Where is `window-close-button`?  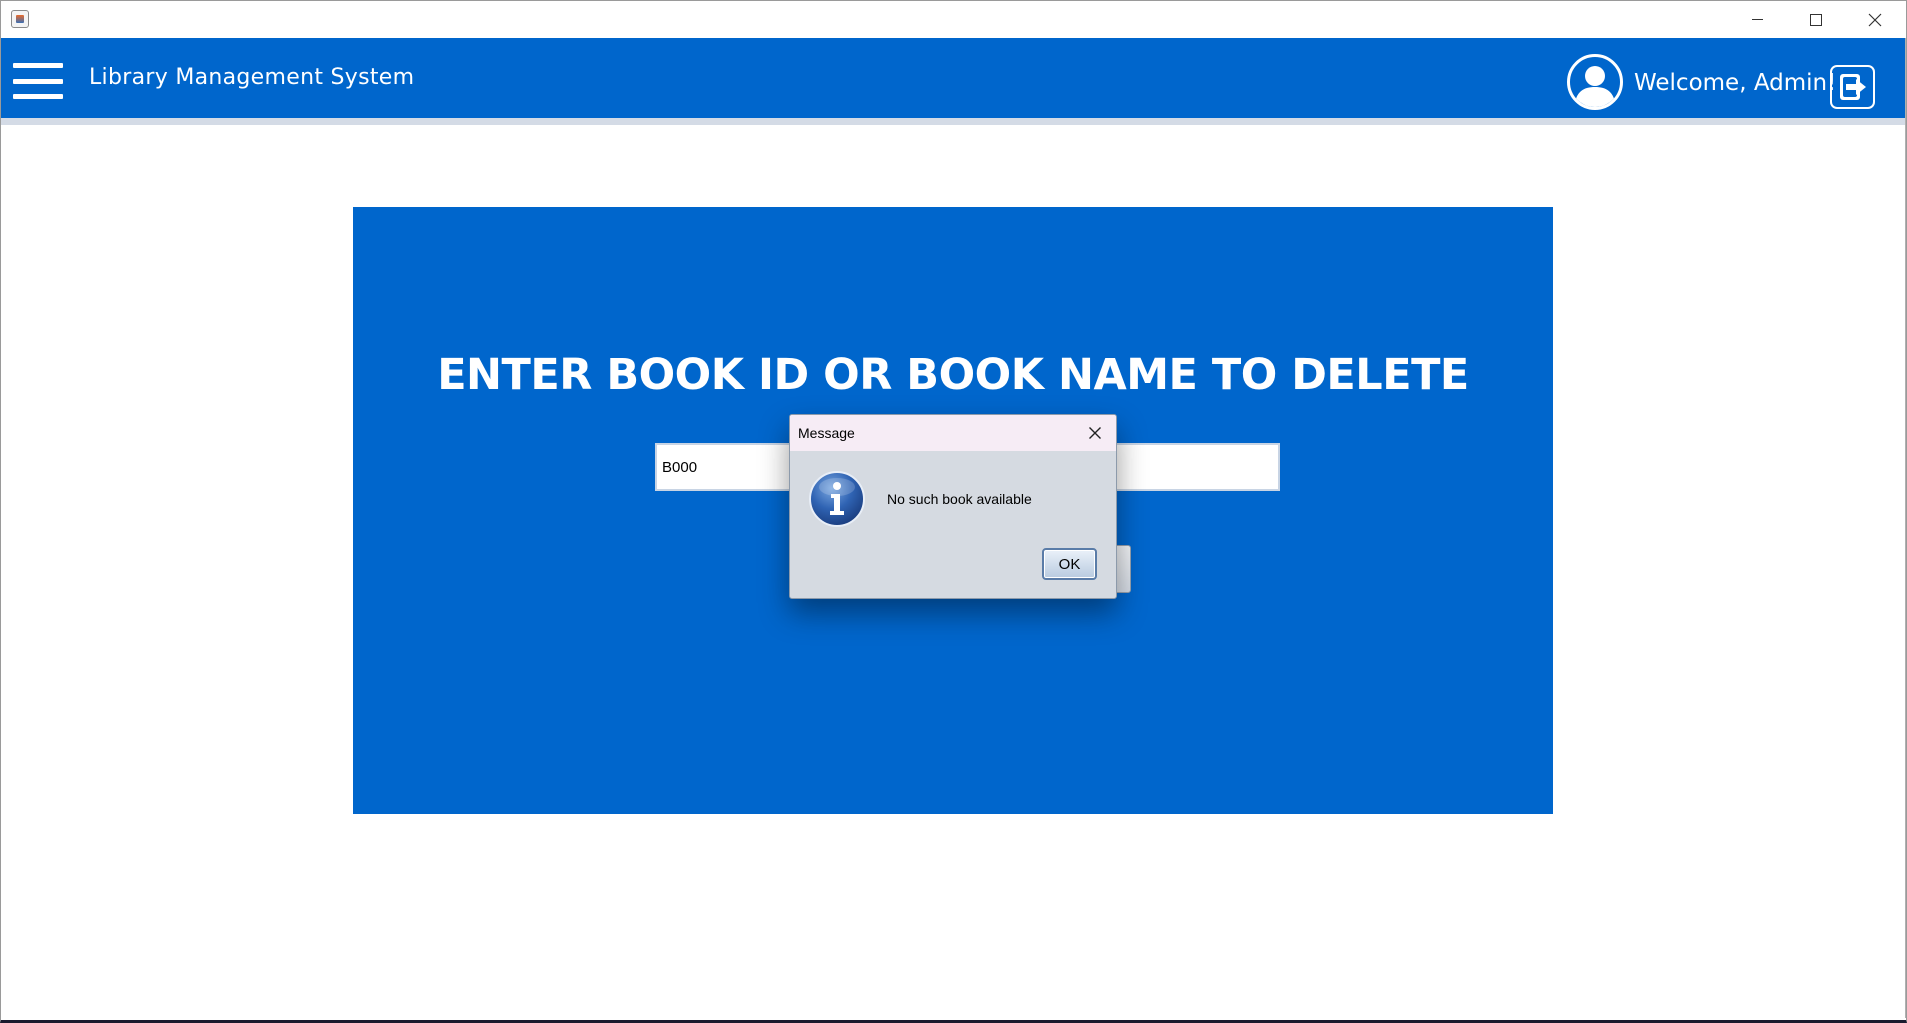
window-close-button is located at coordinates (1875, 19).